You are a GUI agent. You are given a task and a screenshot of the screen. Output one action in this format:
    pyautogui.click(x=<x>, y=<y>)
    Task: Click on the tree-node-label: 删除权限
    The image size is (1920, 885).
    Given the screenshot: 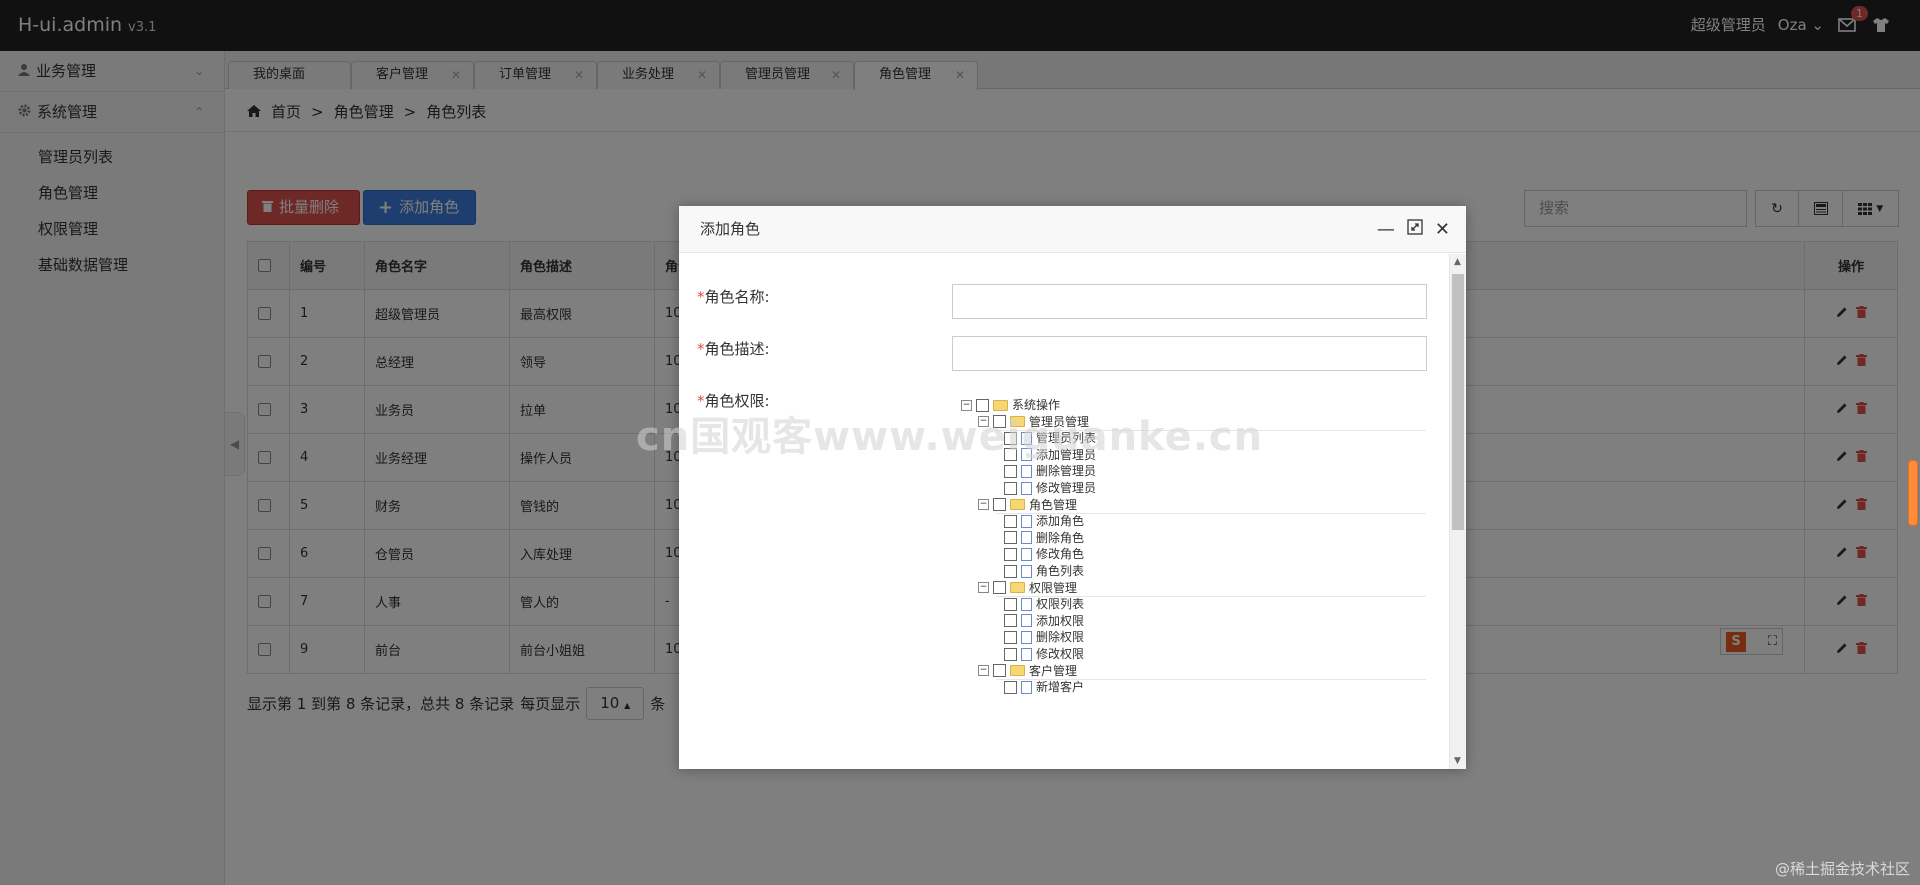 What is the action you would take?
    pyautogui.click(x=1060, y=637)
    